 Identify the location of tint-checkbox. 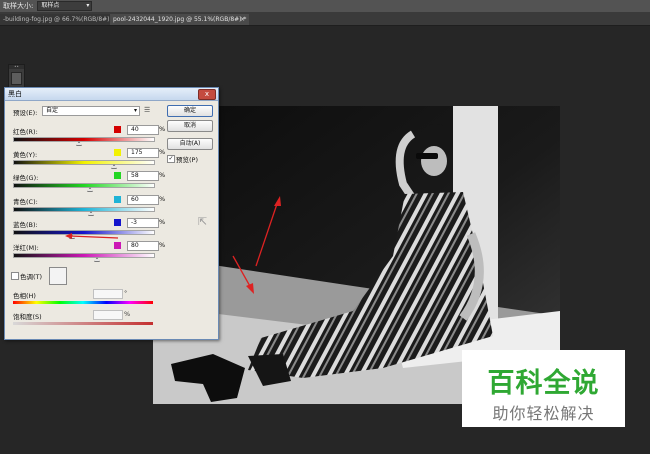
(15, 276).